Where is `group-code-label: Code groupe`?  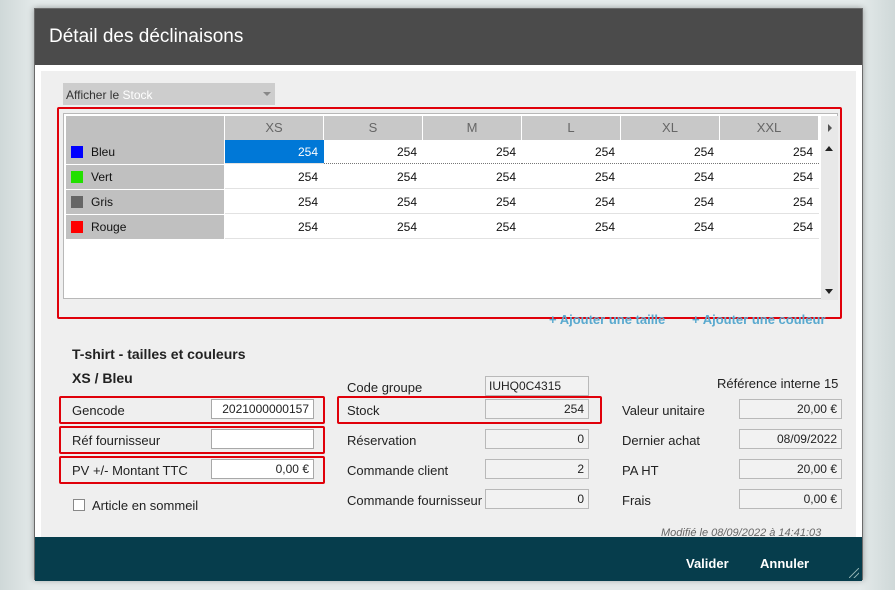 group-code-label: Code groupe is located at coordinates (385, 387).